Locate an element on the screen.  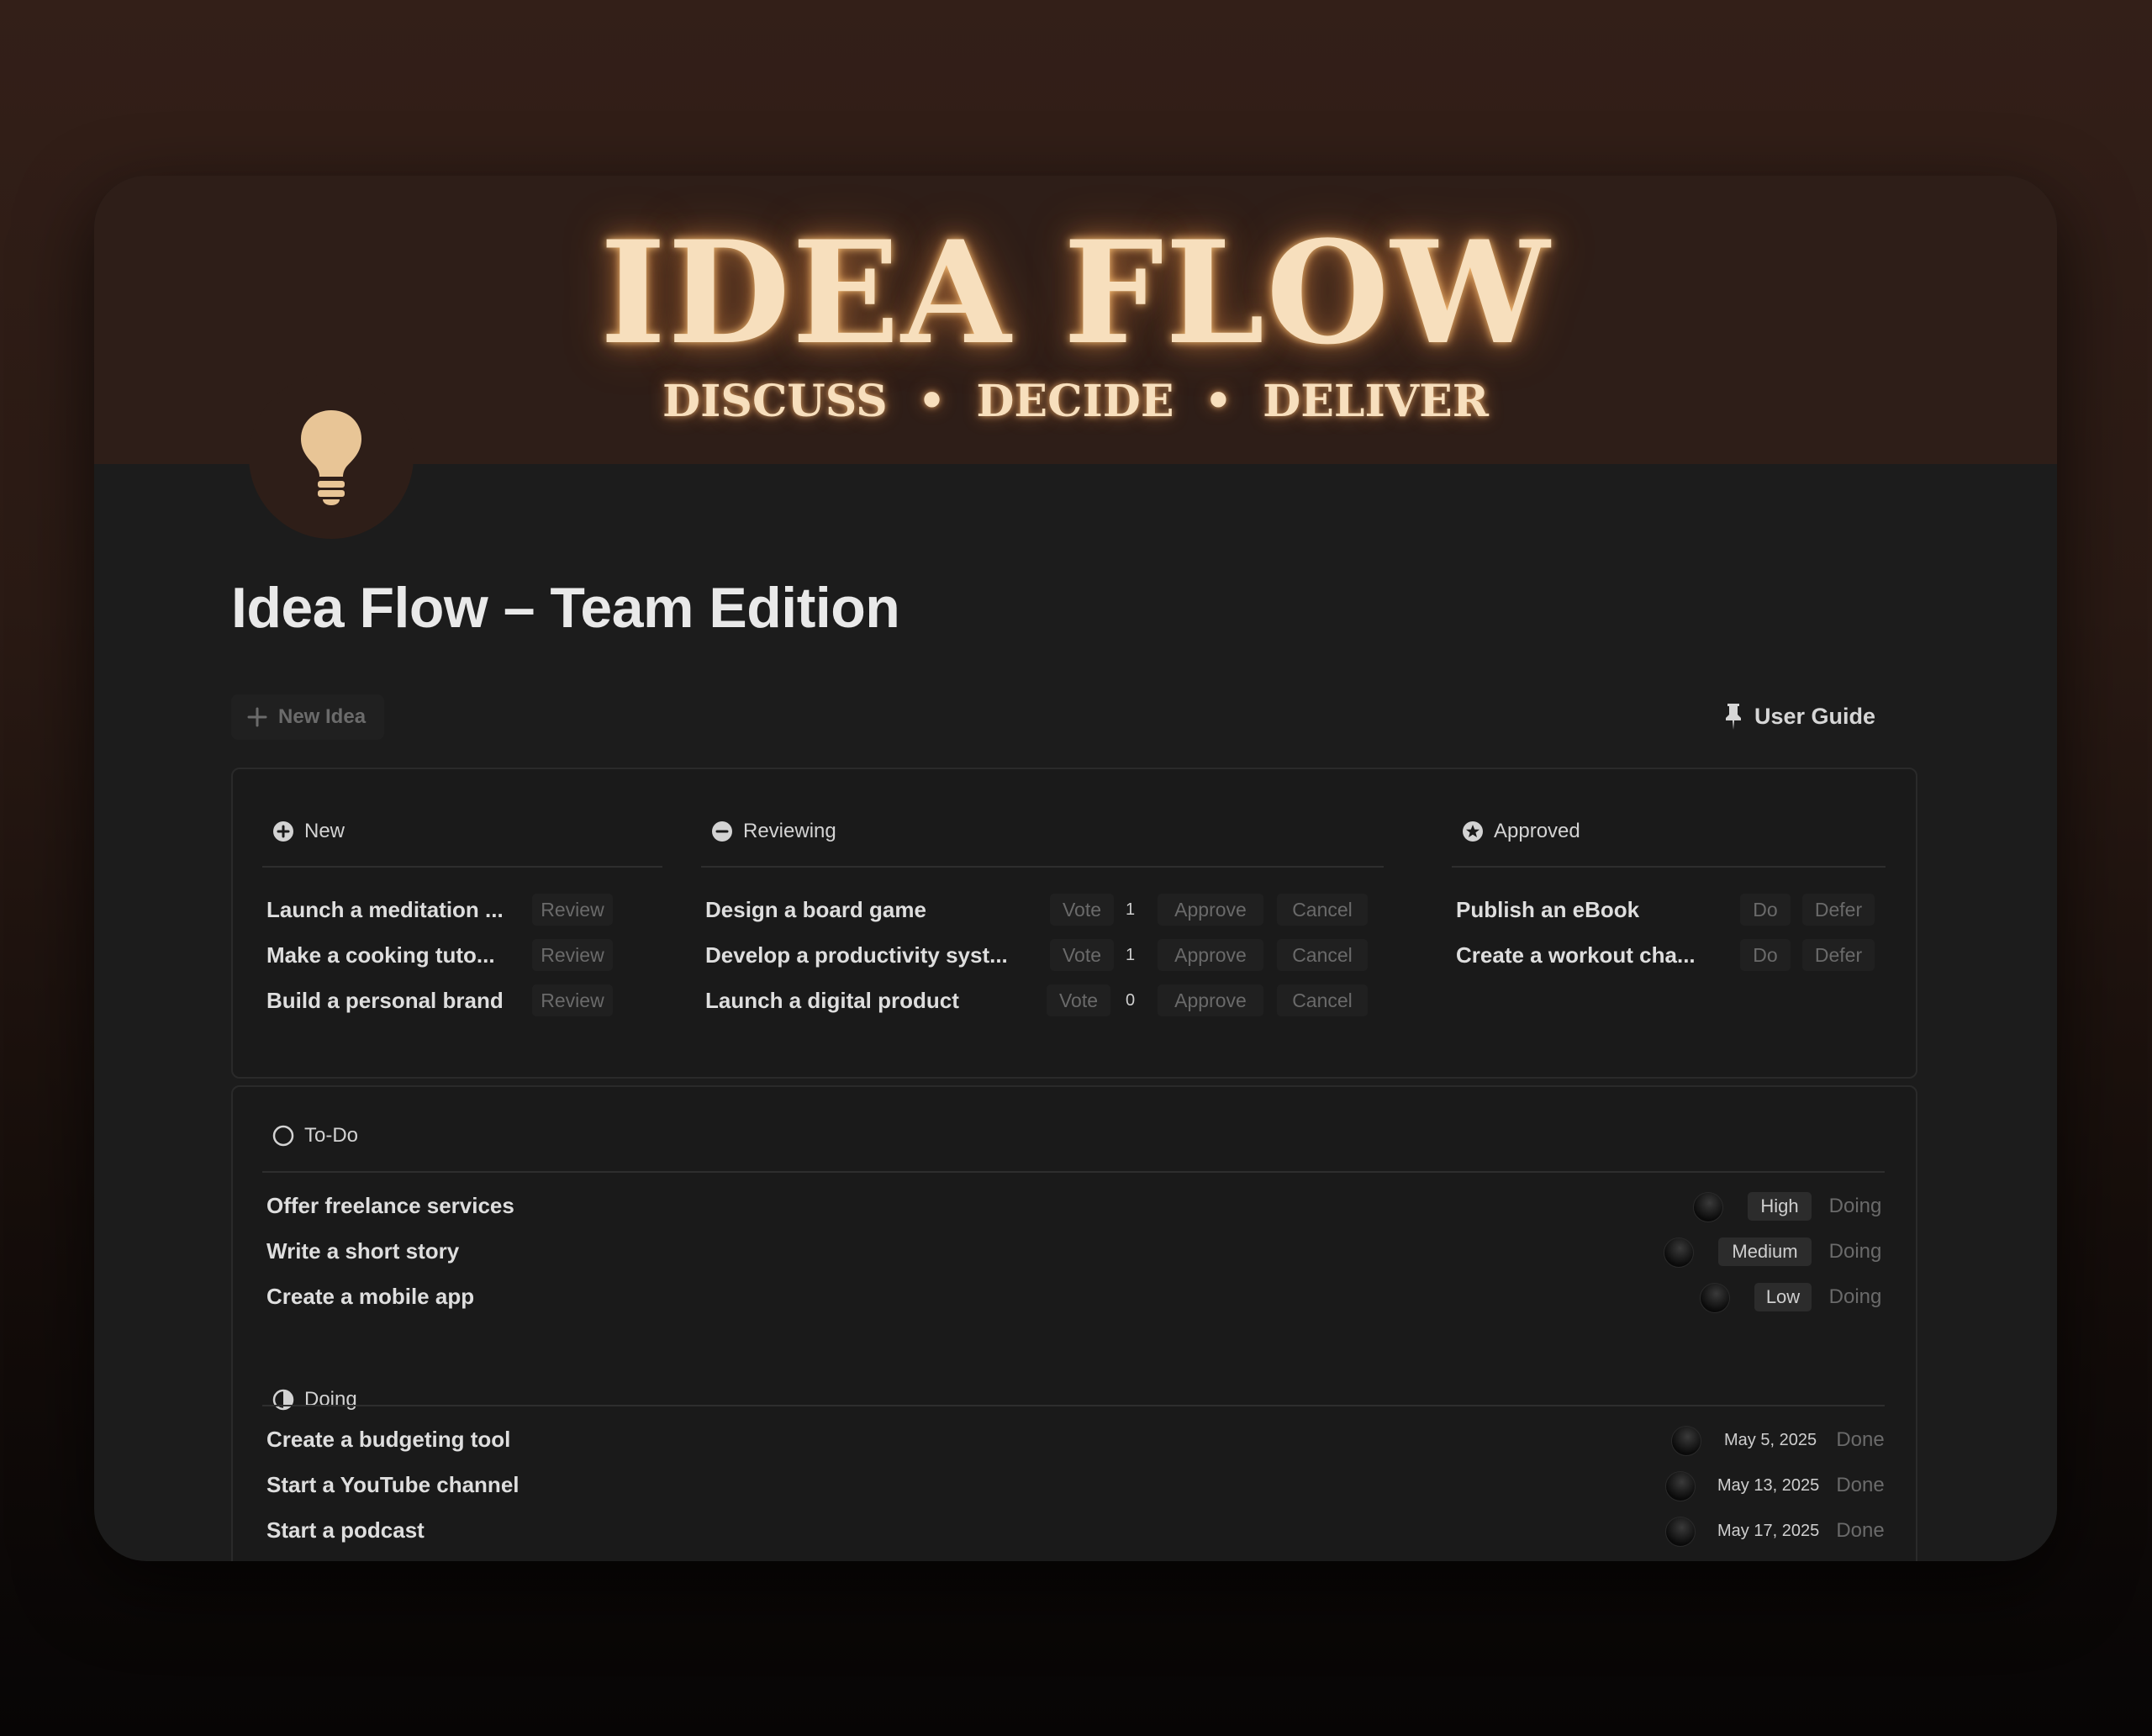
item-title: Launch a digital product is located at coordinates (832, 1000).